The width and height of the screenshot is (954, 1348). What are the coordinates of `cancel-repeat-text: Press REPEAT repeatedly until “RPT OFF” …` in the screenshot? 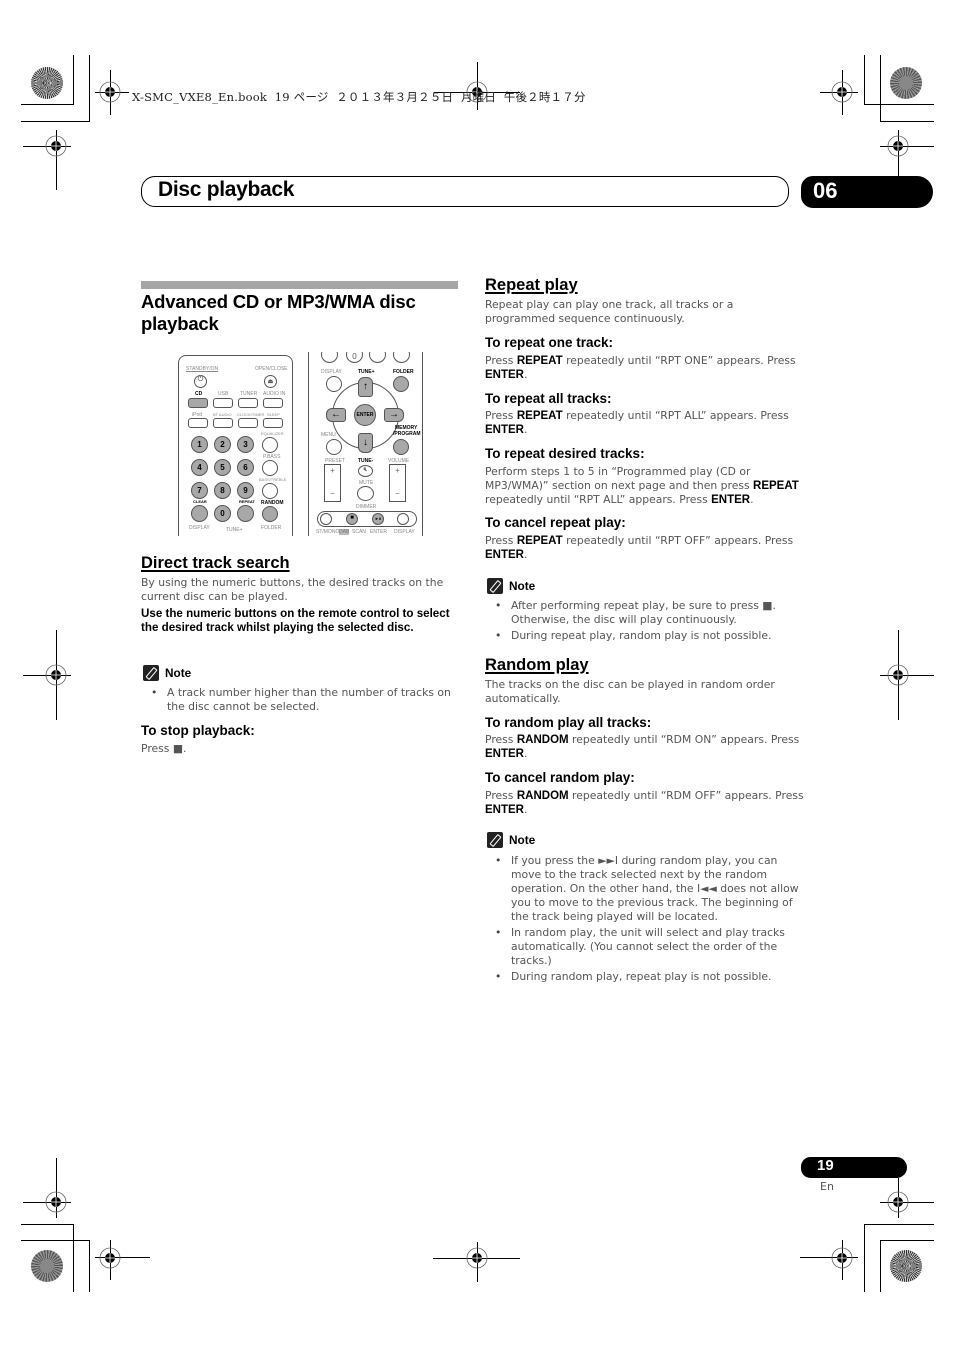 It's located at (639, 547).